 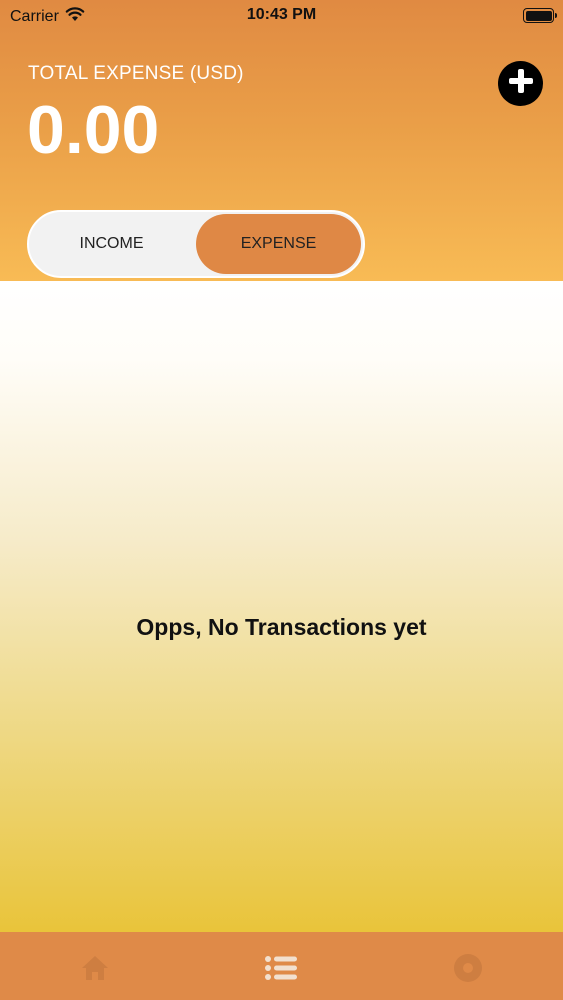 What do you see at coordinates (93, 130) in the screenshot?
I see `total-expense-value: 0.00` at bounding box center [93, 130].